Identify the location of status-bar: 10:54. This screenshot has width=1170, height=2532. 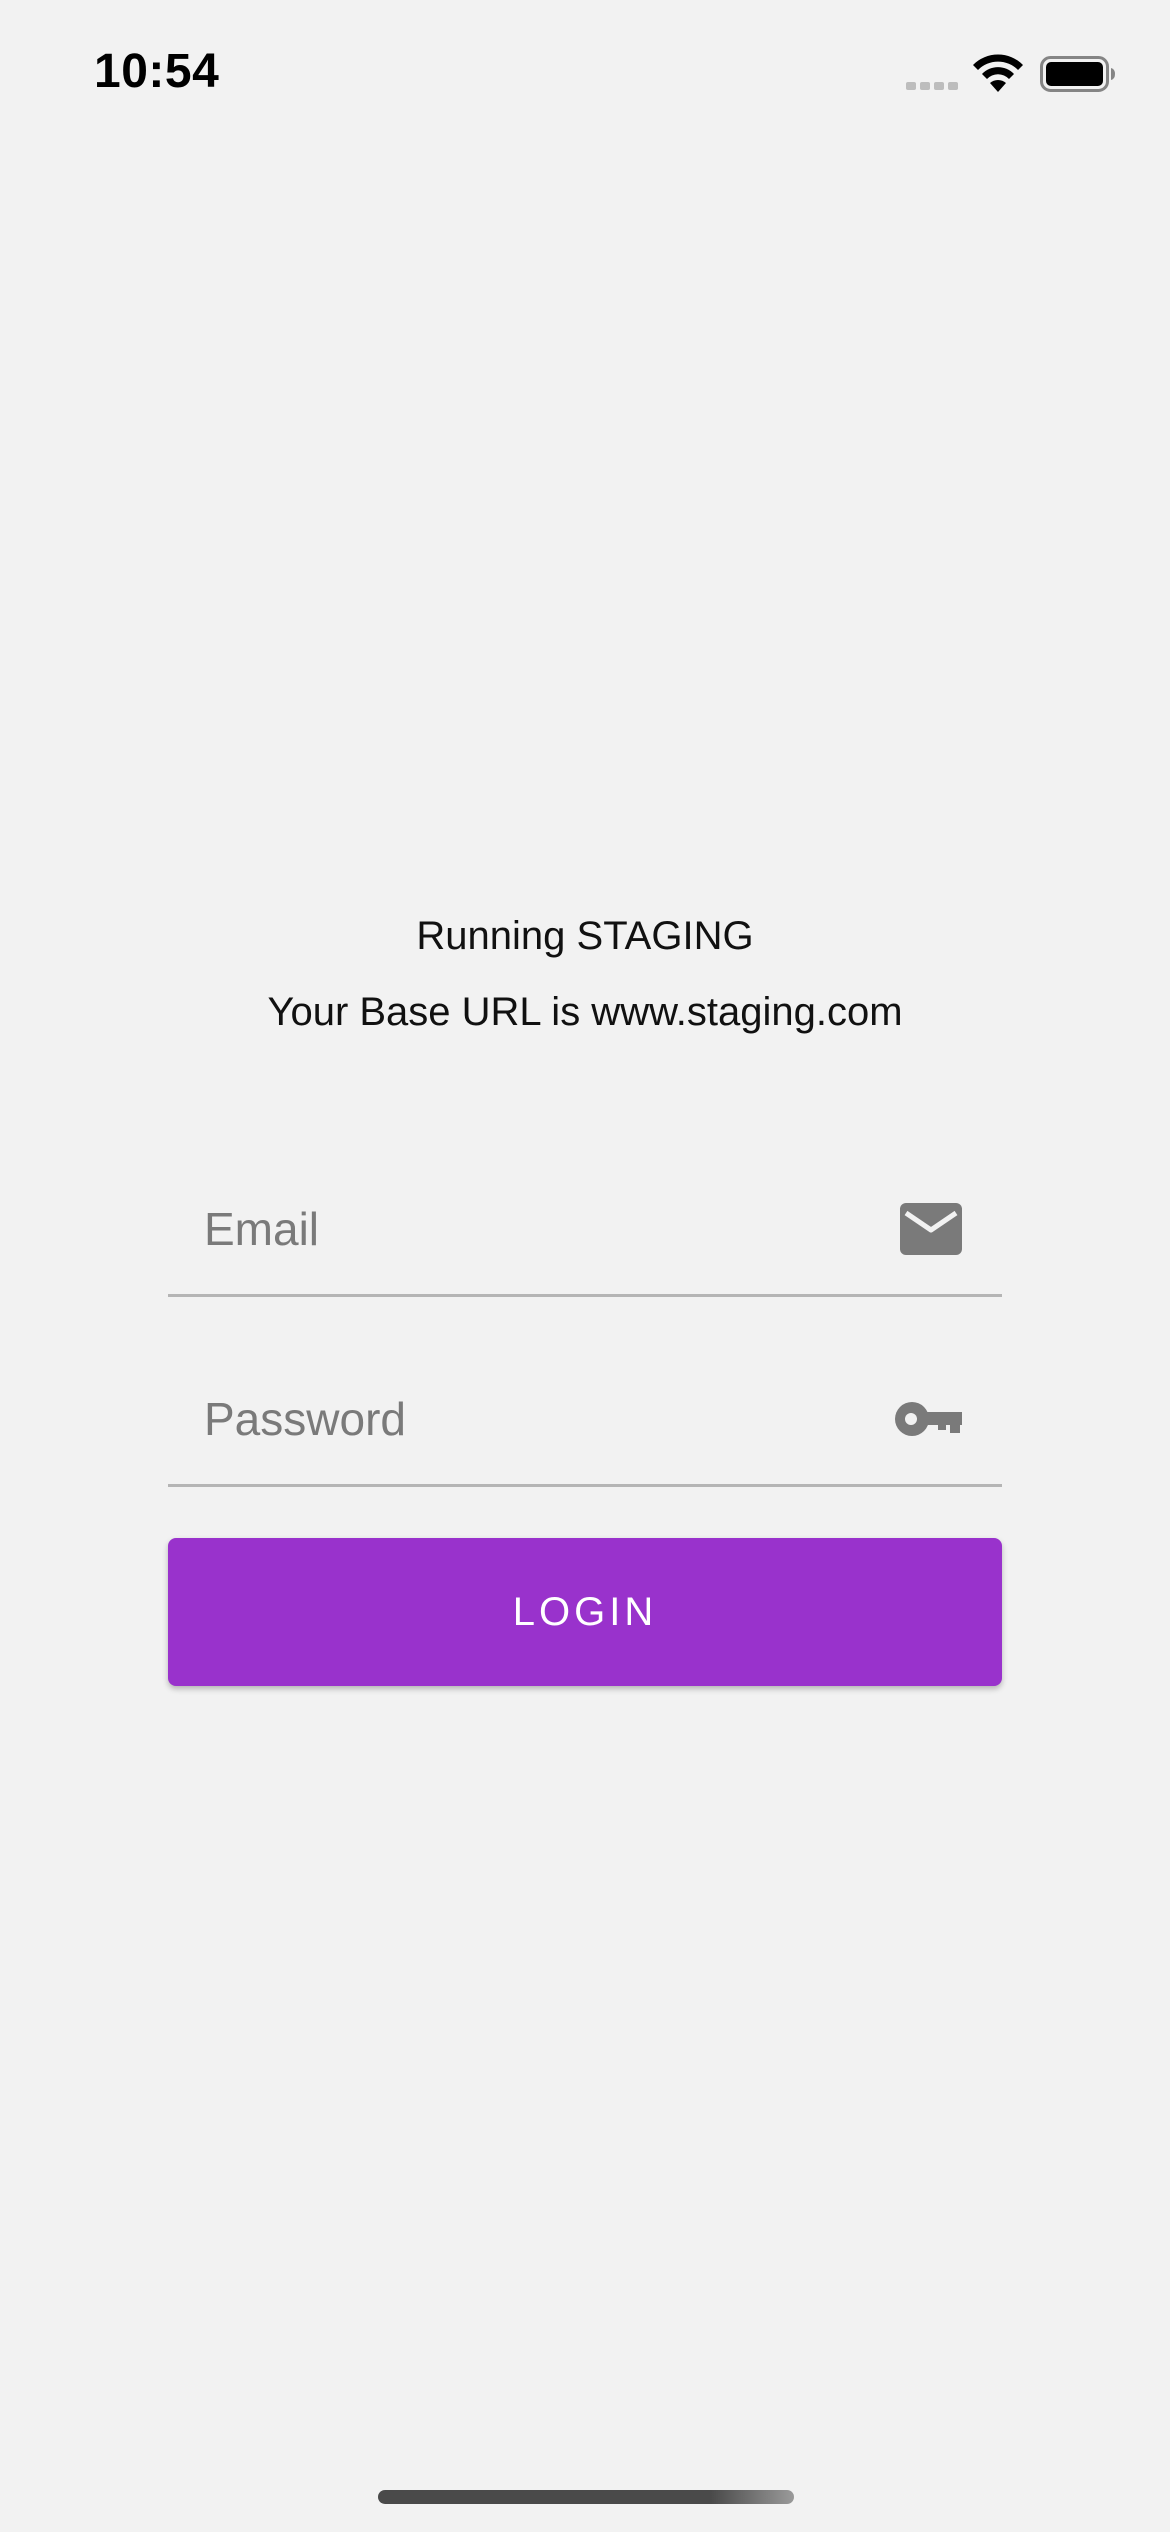
(585, 75).